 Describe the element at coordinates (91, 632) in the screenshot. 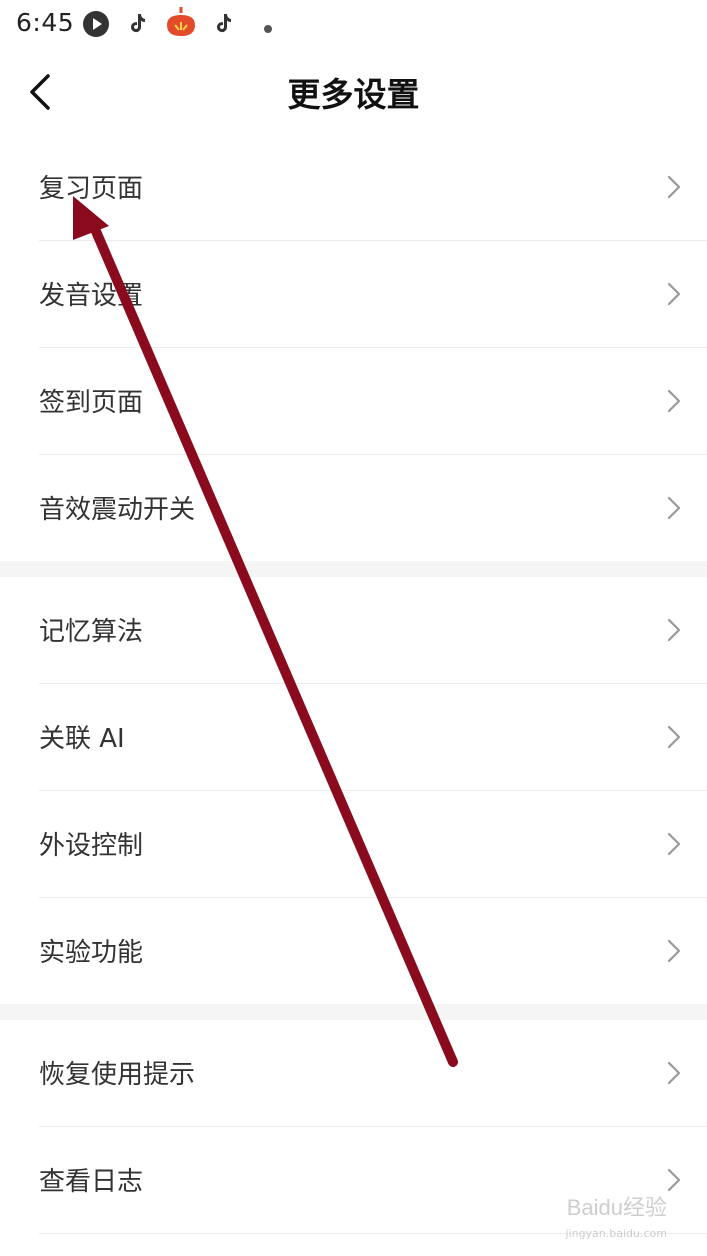

I see `setting-label: 记忆算法` at that location.